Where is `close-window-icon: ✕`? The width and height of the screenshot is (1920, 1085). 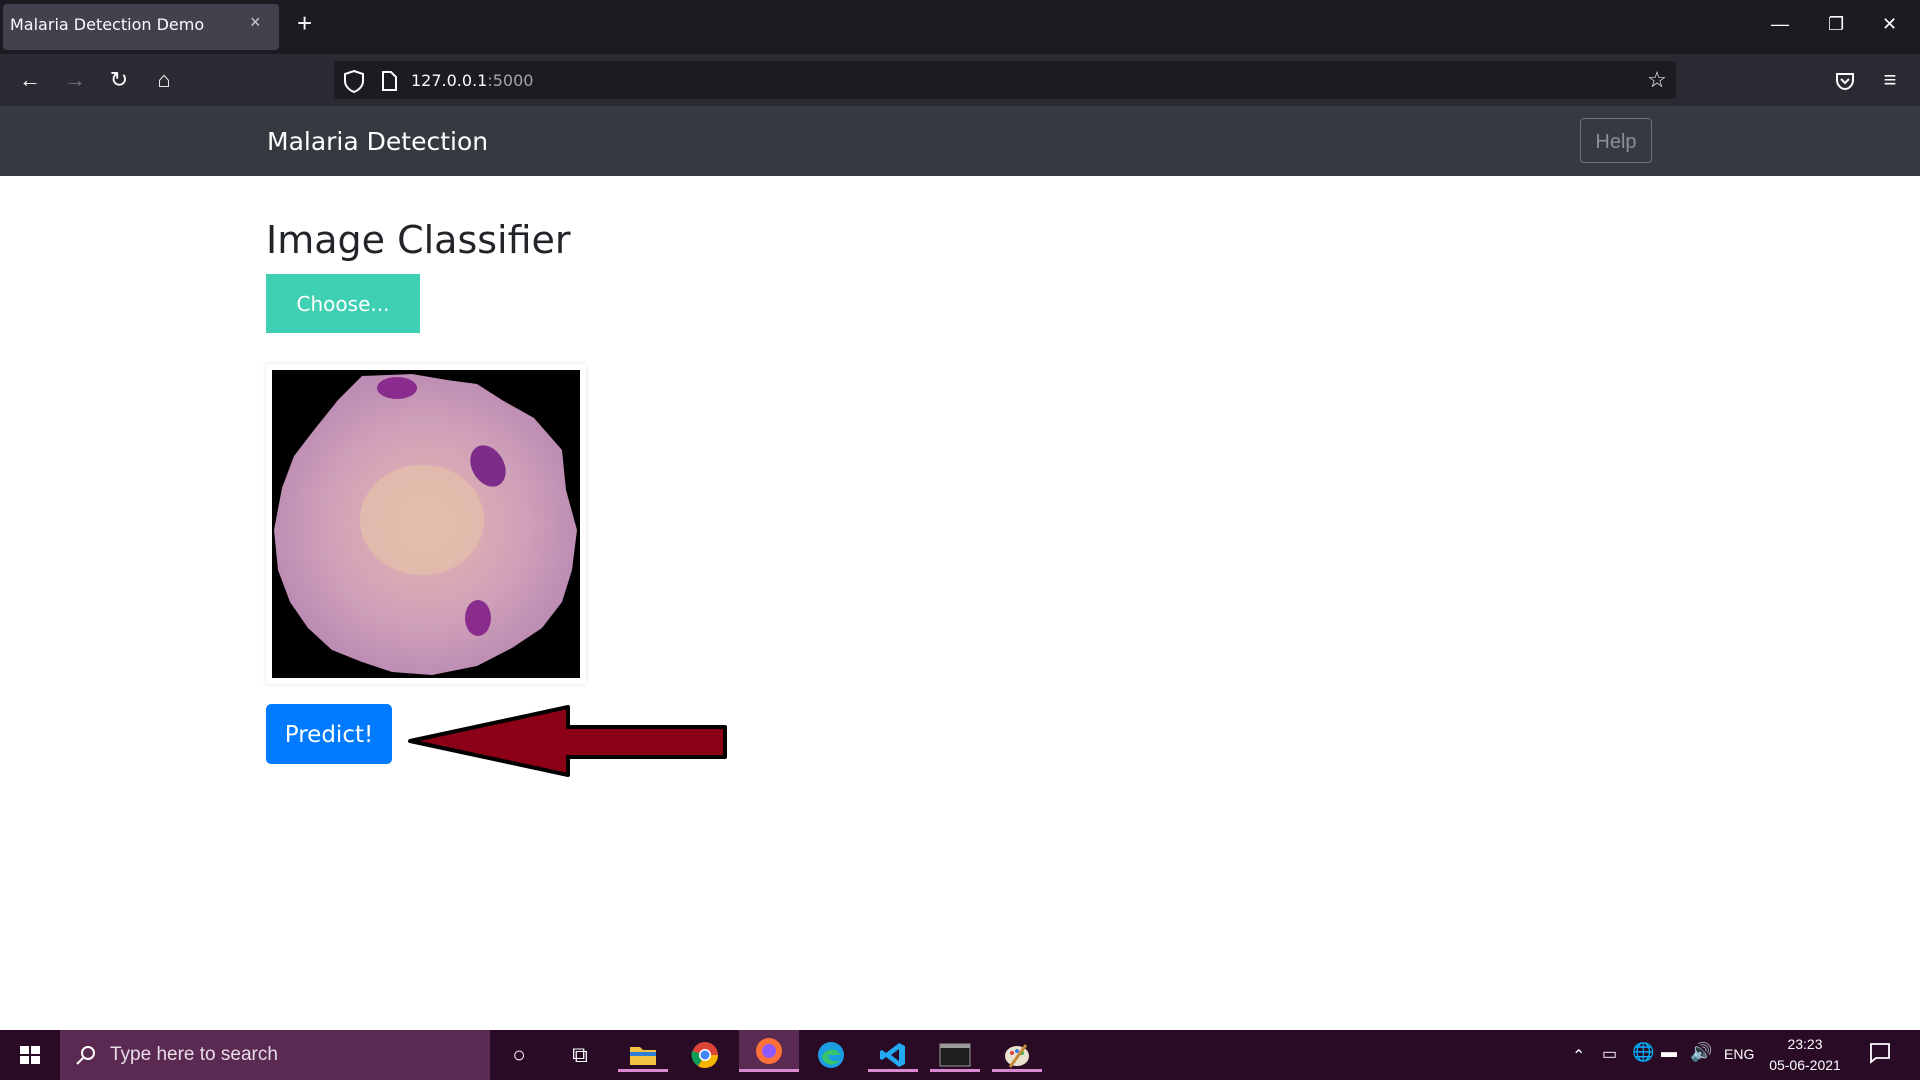
close-window-icon: ✕ is located at coordinates (1889, 24).